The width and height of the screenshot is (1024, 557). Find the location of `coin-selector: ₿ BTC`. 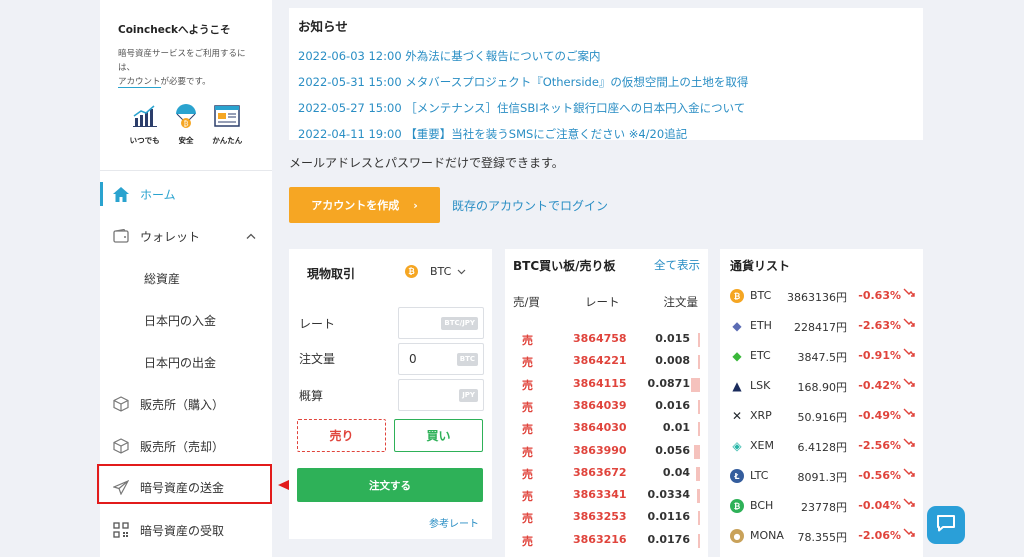

coin-selector: ₿ BTC is located at coordinates (435, 271).